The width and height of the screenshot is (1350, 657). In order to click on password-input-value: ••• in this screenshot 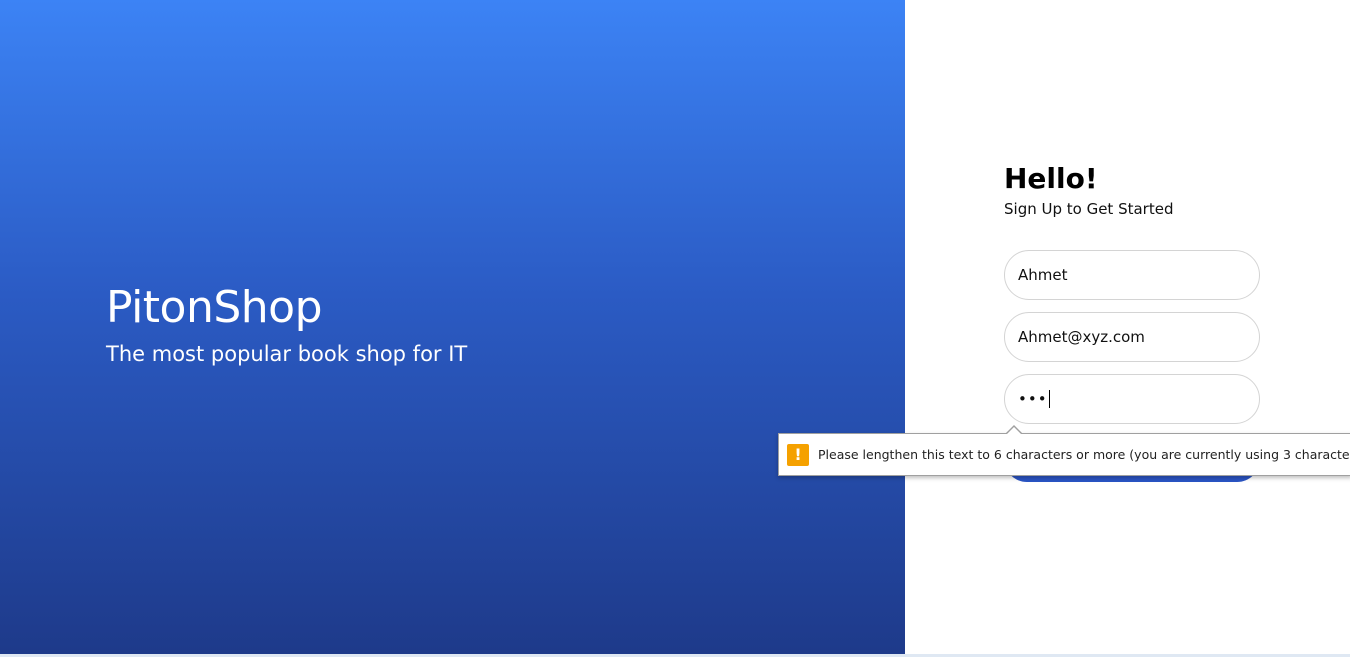, I will do `click(1033, 399)`.